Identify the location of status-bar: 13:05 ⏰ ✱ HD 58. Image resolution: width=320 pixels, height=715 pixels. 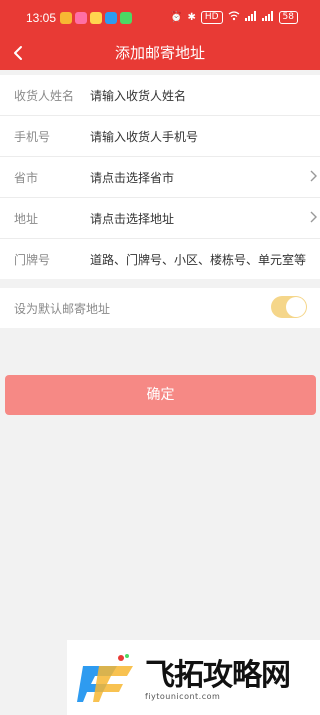
(160, 18).